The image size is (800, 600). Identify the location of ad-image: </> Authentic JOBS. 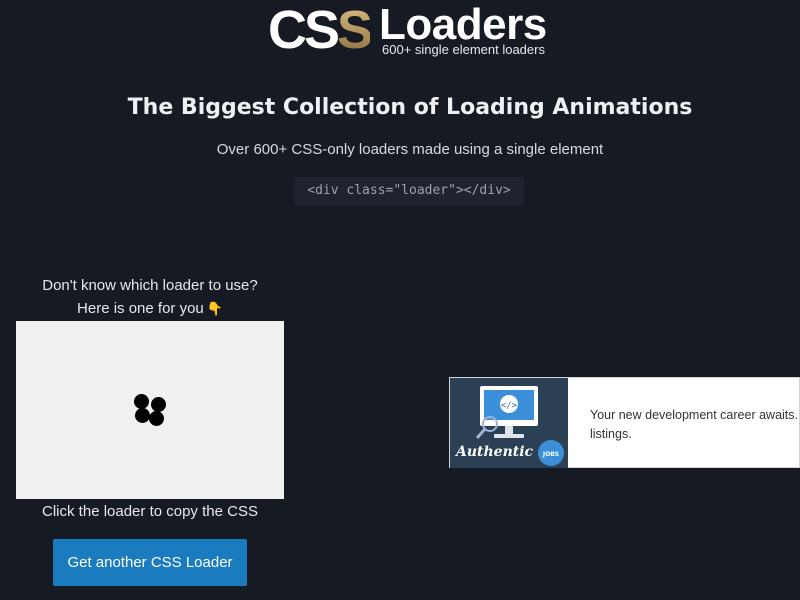
(509, 423).